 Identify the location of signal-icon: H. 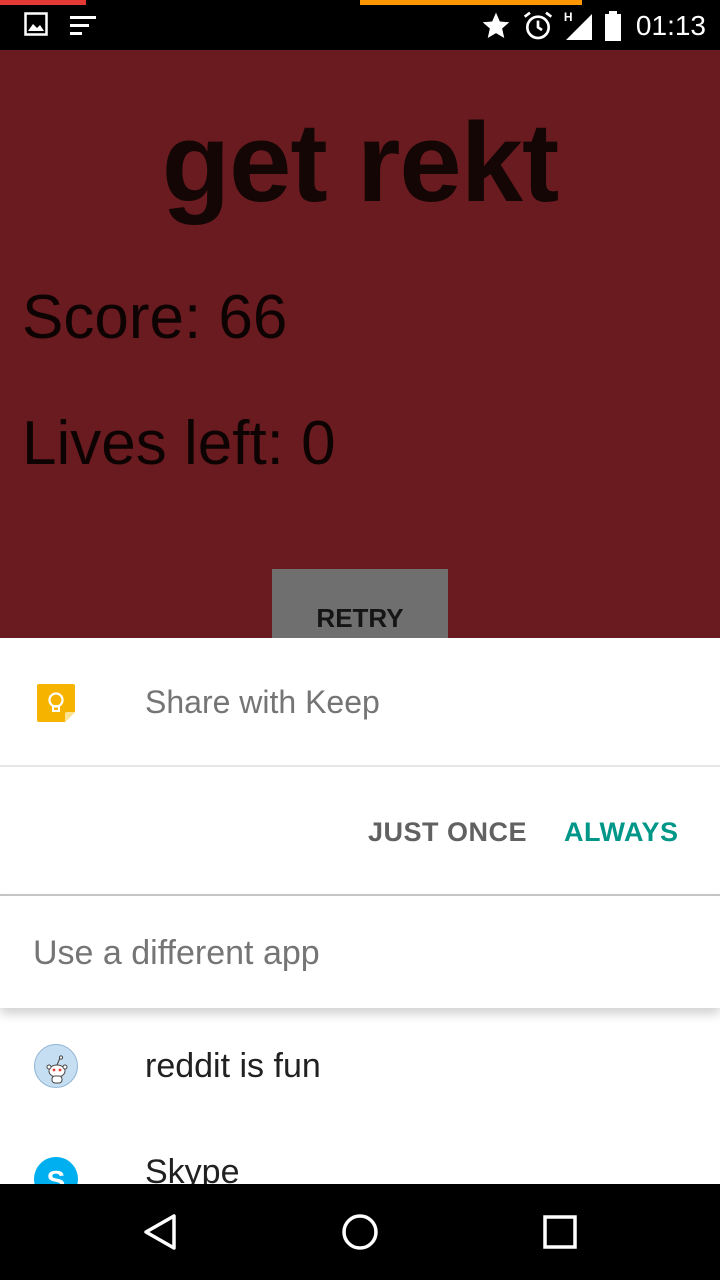
(579, 26).